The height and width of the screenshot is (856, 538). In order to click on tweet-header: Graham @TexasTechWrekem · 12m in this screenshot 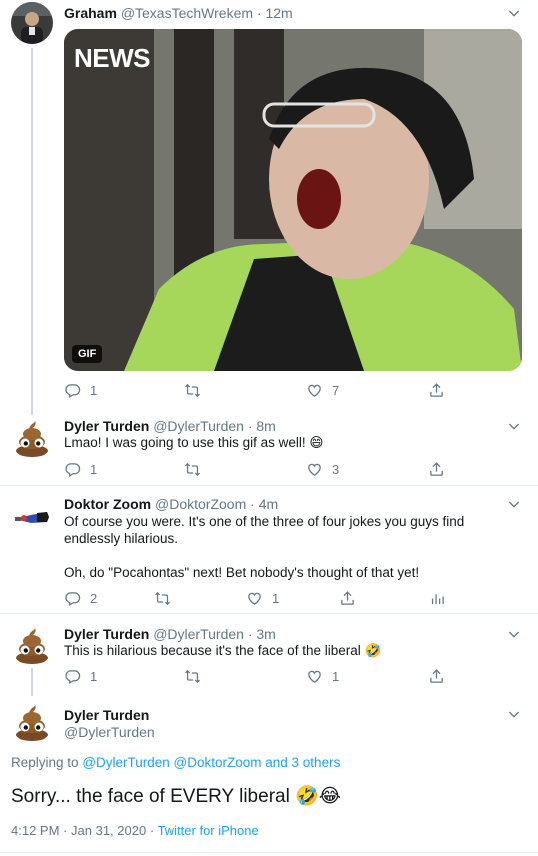, I will do `click(178, 13)`.